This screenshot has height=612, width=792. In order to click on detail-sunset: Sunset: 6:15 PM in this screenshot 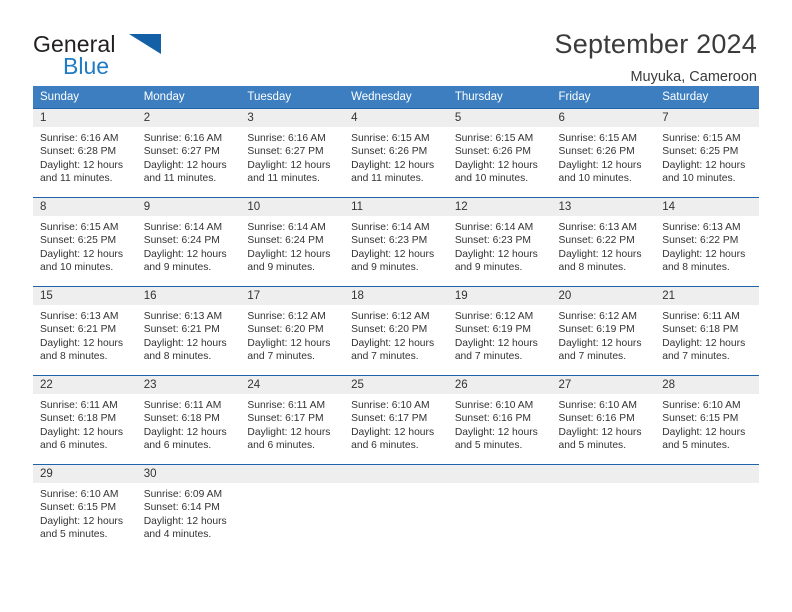, I will do `click(700, 419)`.